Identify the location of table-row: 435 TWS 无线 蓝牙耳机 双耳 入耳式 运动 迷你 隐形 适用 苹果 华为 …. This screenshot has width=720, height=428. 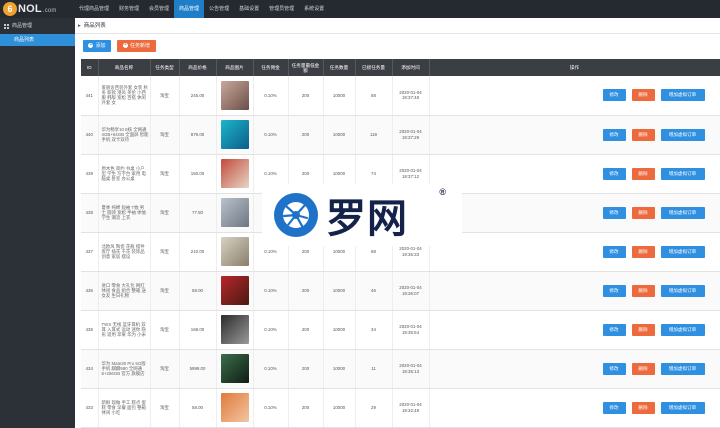
(400, 330).